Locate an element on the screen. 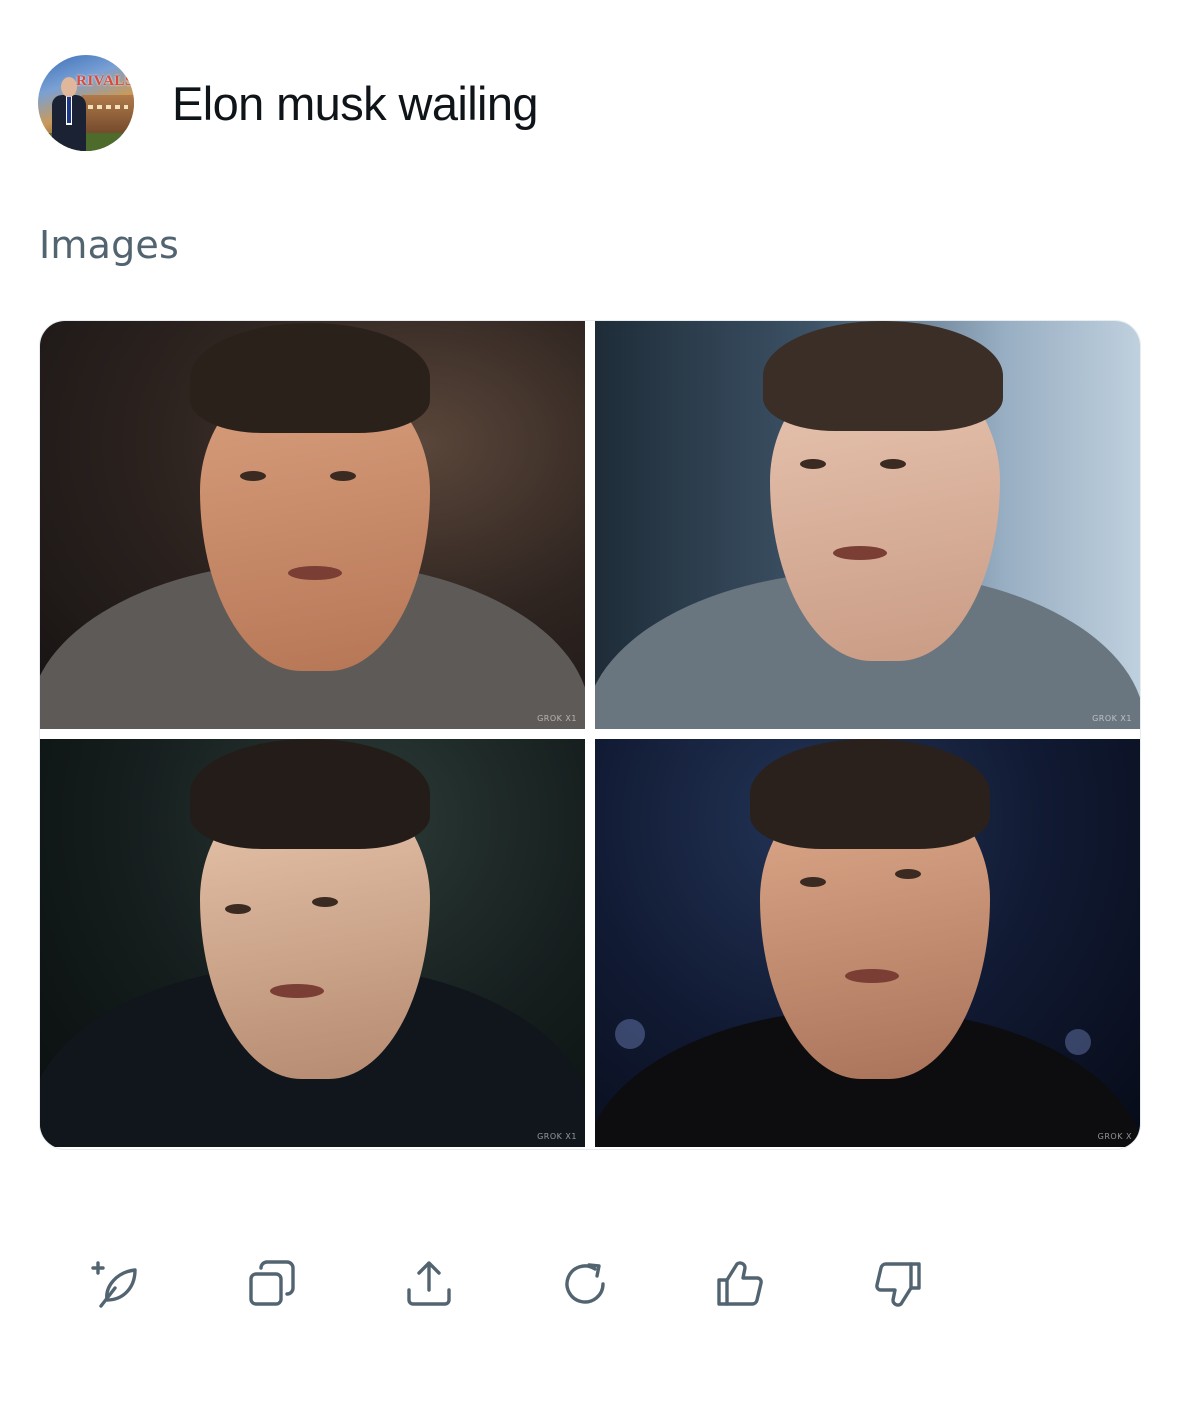  copy-button is located at coordinates (273, 1284).